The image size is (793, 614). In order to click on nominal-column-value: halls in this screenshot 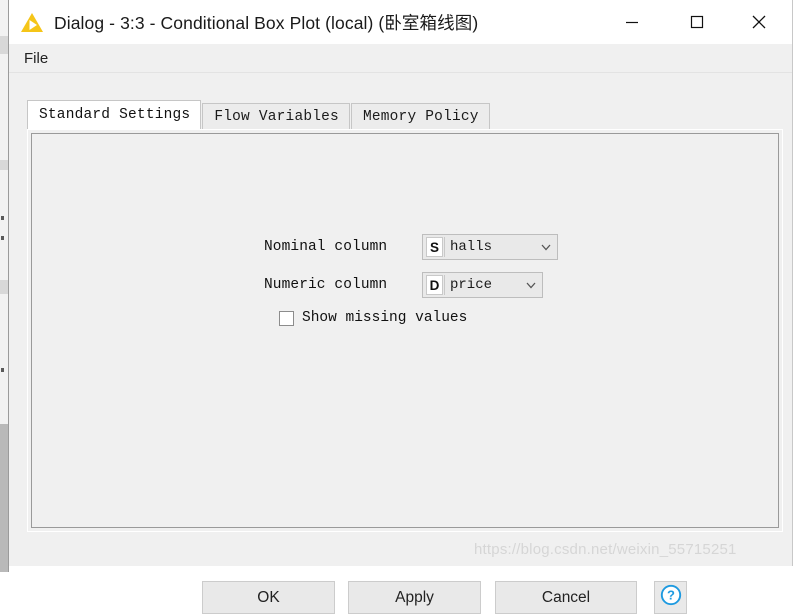, I will do `click(471, 247)`.